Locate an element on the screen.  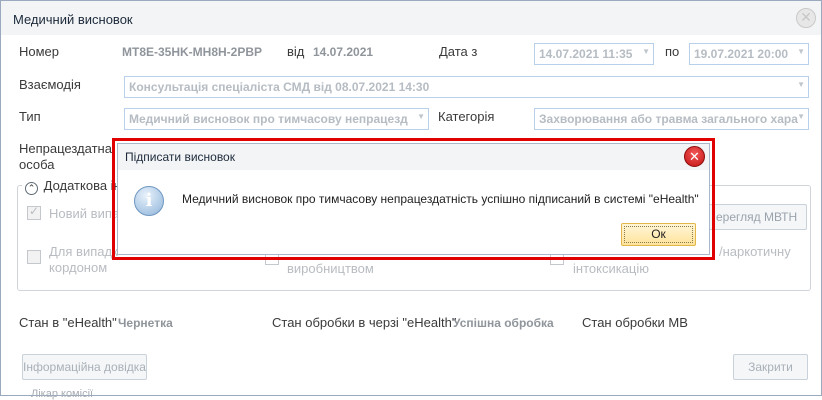
collapse-icon: ⌃ is located at coordinates (31, 188).